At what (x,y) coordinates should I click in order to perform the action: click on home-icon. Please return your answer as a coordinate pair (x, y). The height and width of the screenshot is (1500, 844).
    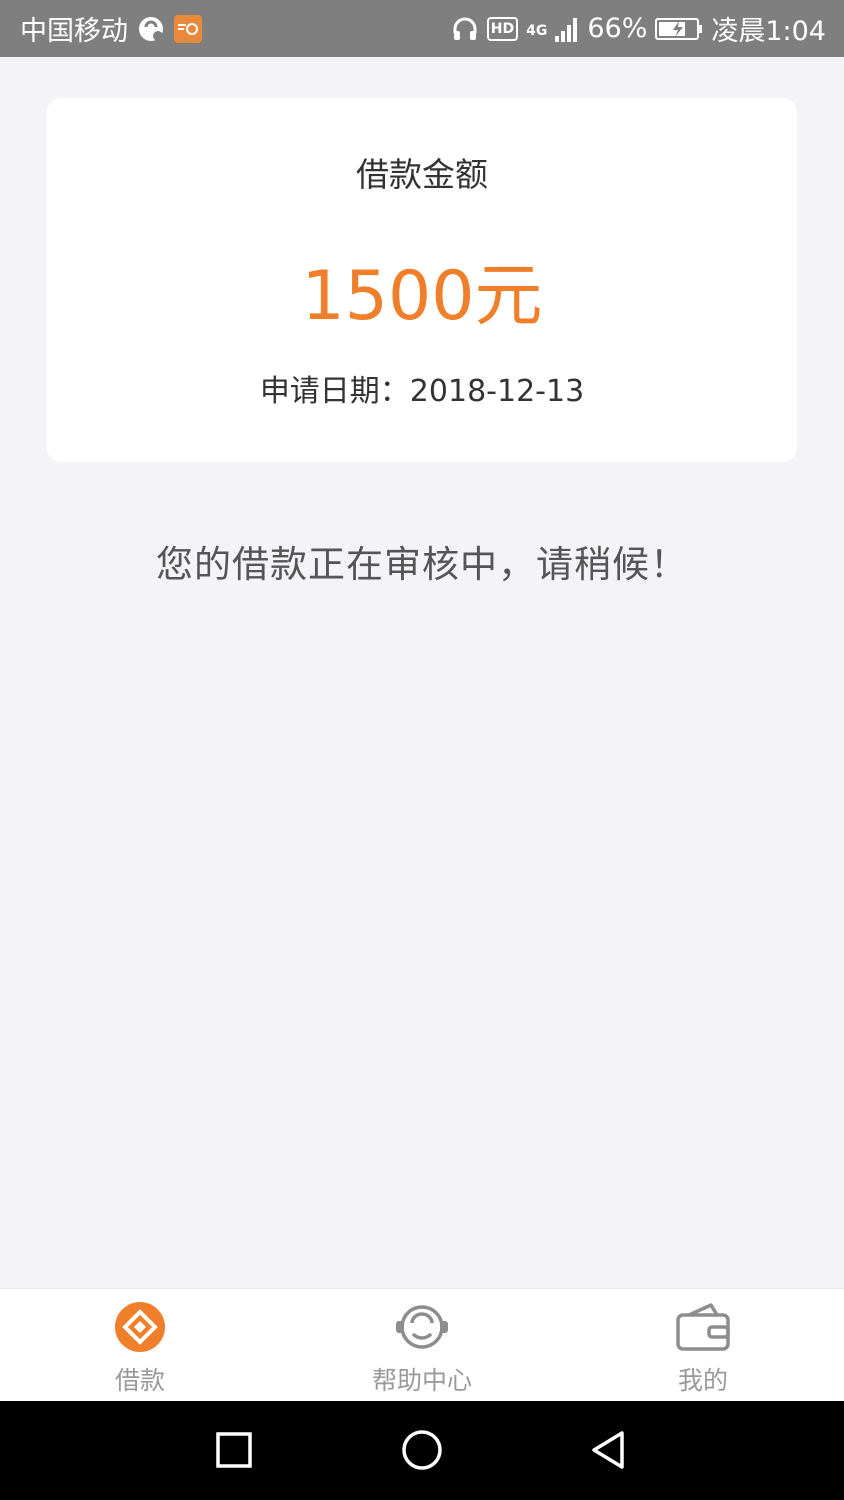
    Looking at the image, I should click on (422, 1450).